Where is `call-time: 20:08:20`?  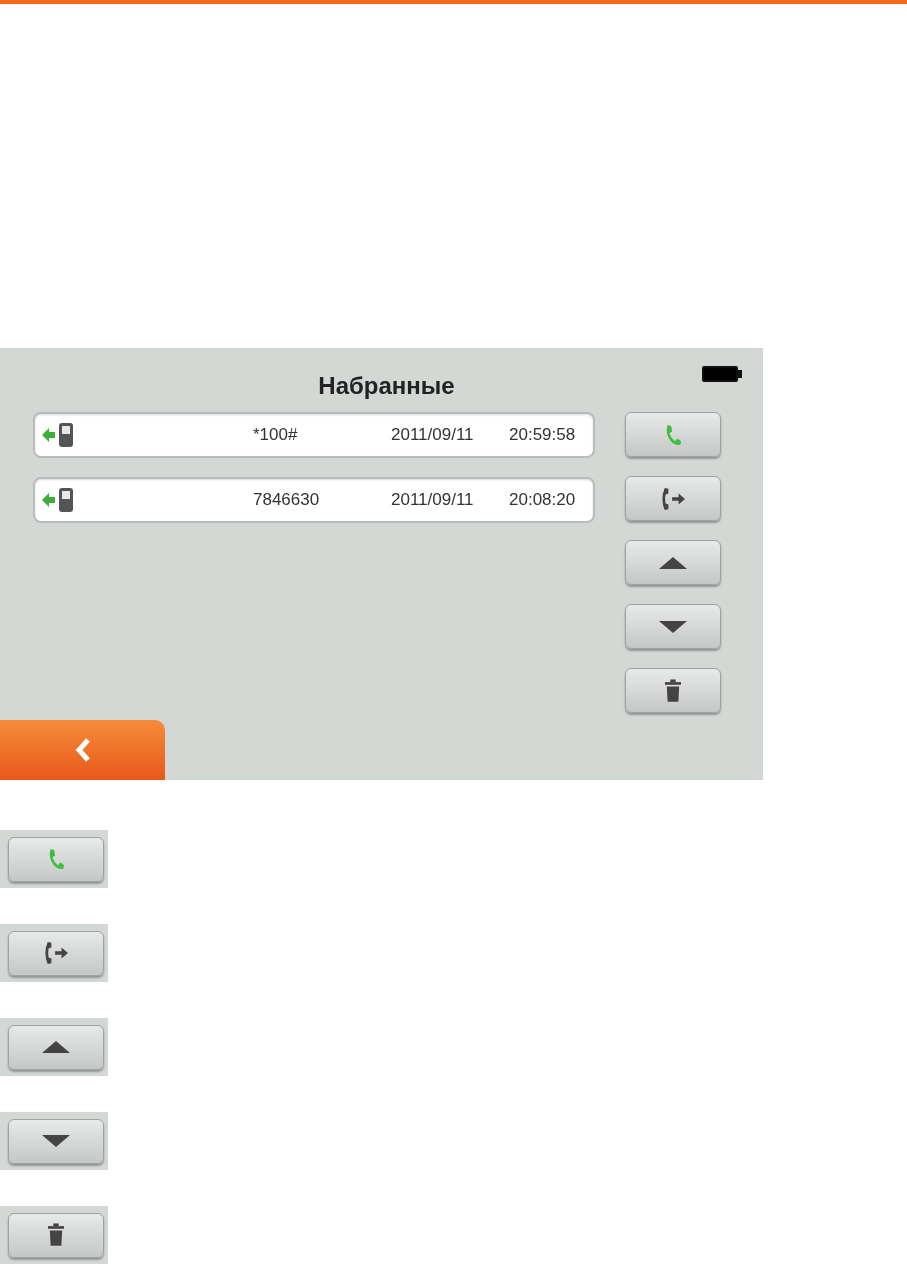
call-time: 20:08:20 is located at coordinates (542, 500).